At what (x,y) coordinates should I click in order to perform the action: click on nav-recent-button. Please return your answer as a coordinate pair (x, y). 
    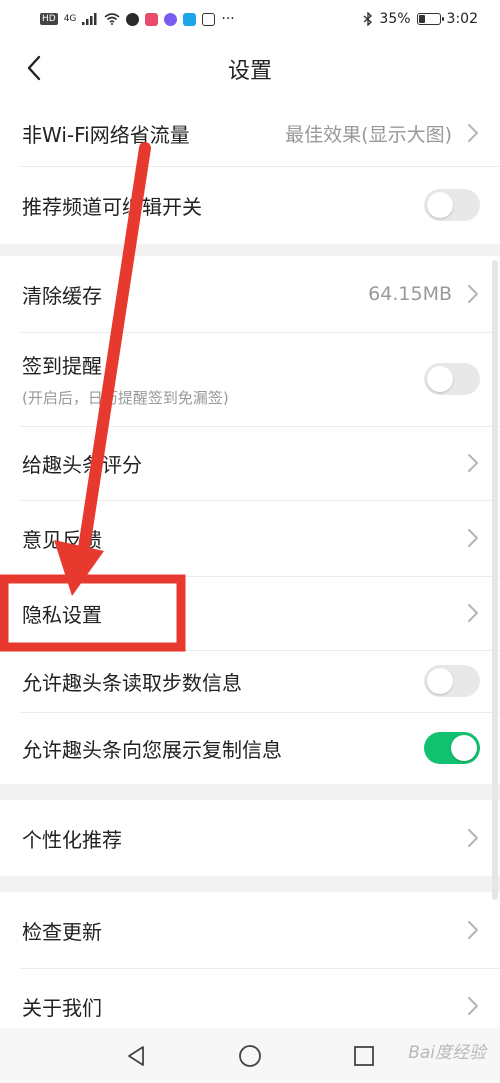
    Looking at the image, I should click on (364, 1056).